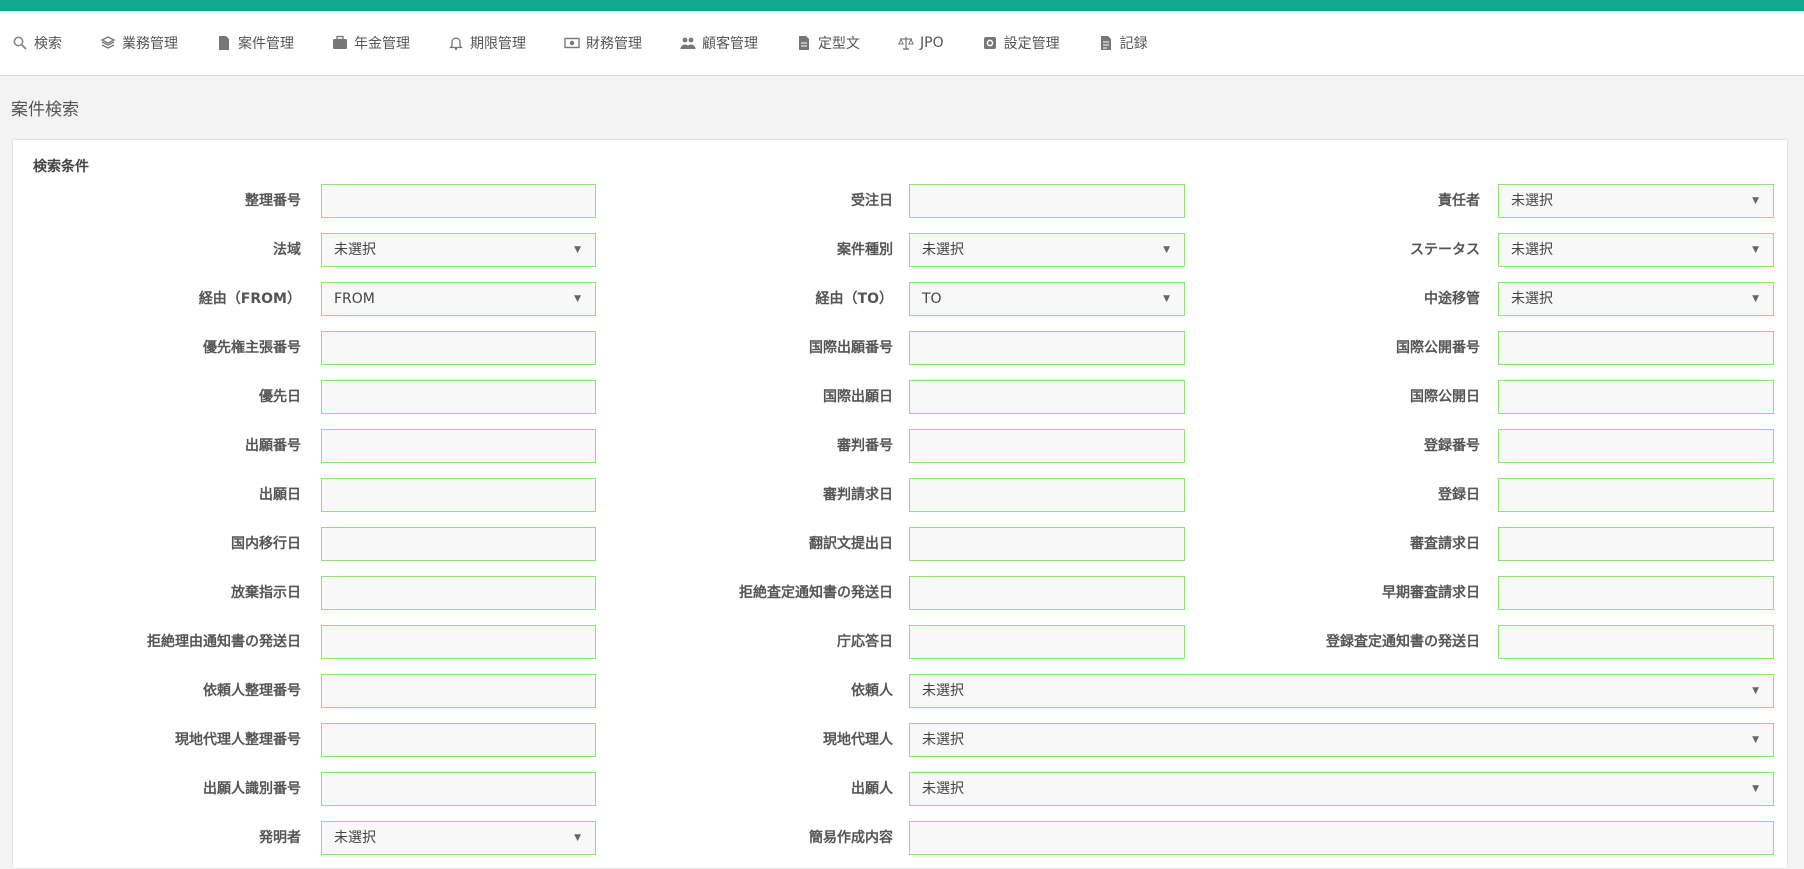  I want to click on form-row: 依頼人整理番号 依頼人 未選択 ▼, so click(900, 691).